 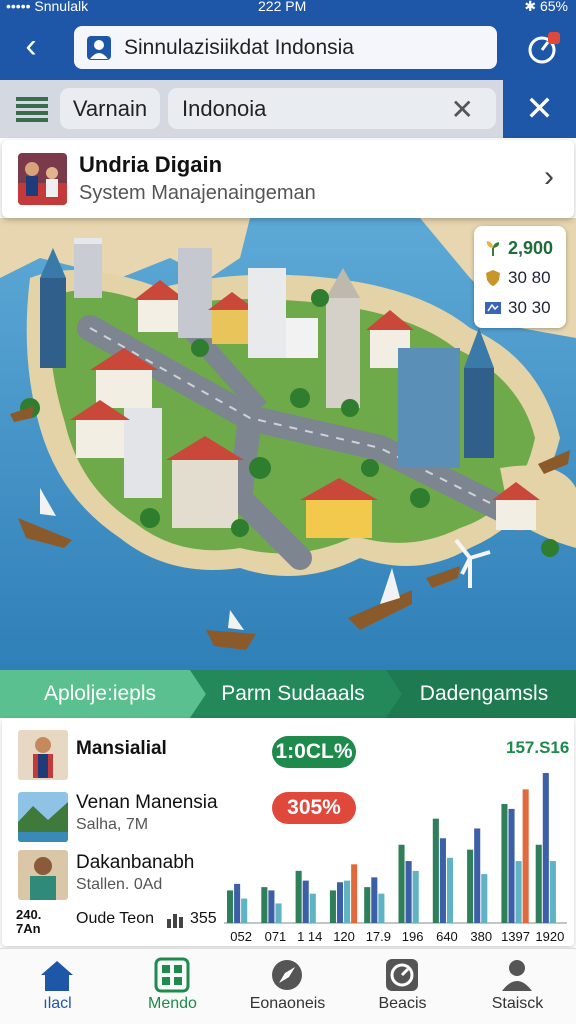 I want to click on bottom-nav: ılacl Mendo Eonaoneis Beacis Staisck, so click(x=288, y=986).